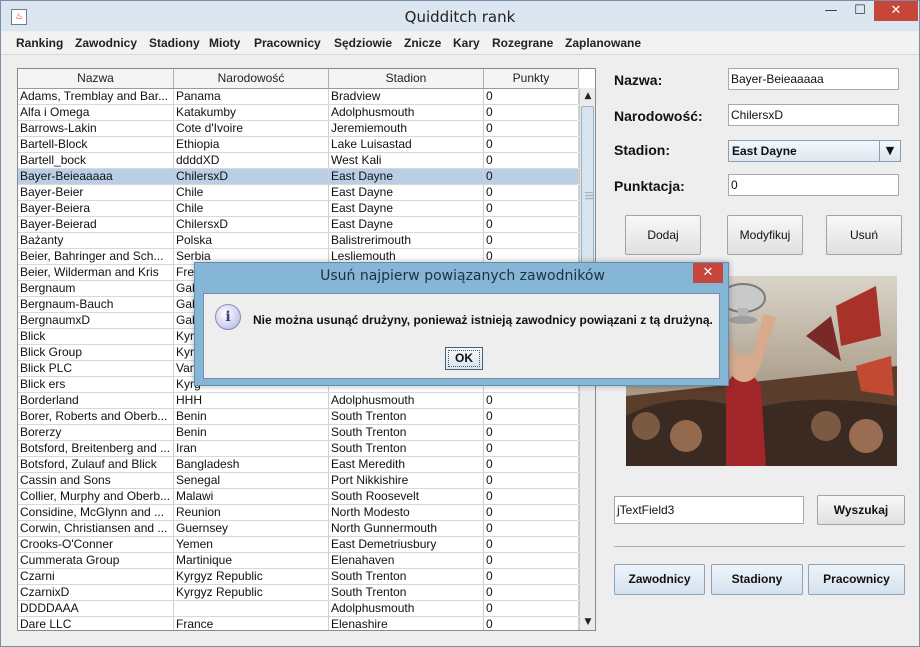 Image resolution: width=920 pixels, height=647 pixels. I want to click on zawodnicy-button: Zawodnicy, so click(659, 579).